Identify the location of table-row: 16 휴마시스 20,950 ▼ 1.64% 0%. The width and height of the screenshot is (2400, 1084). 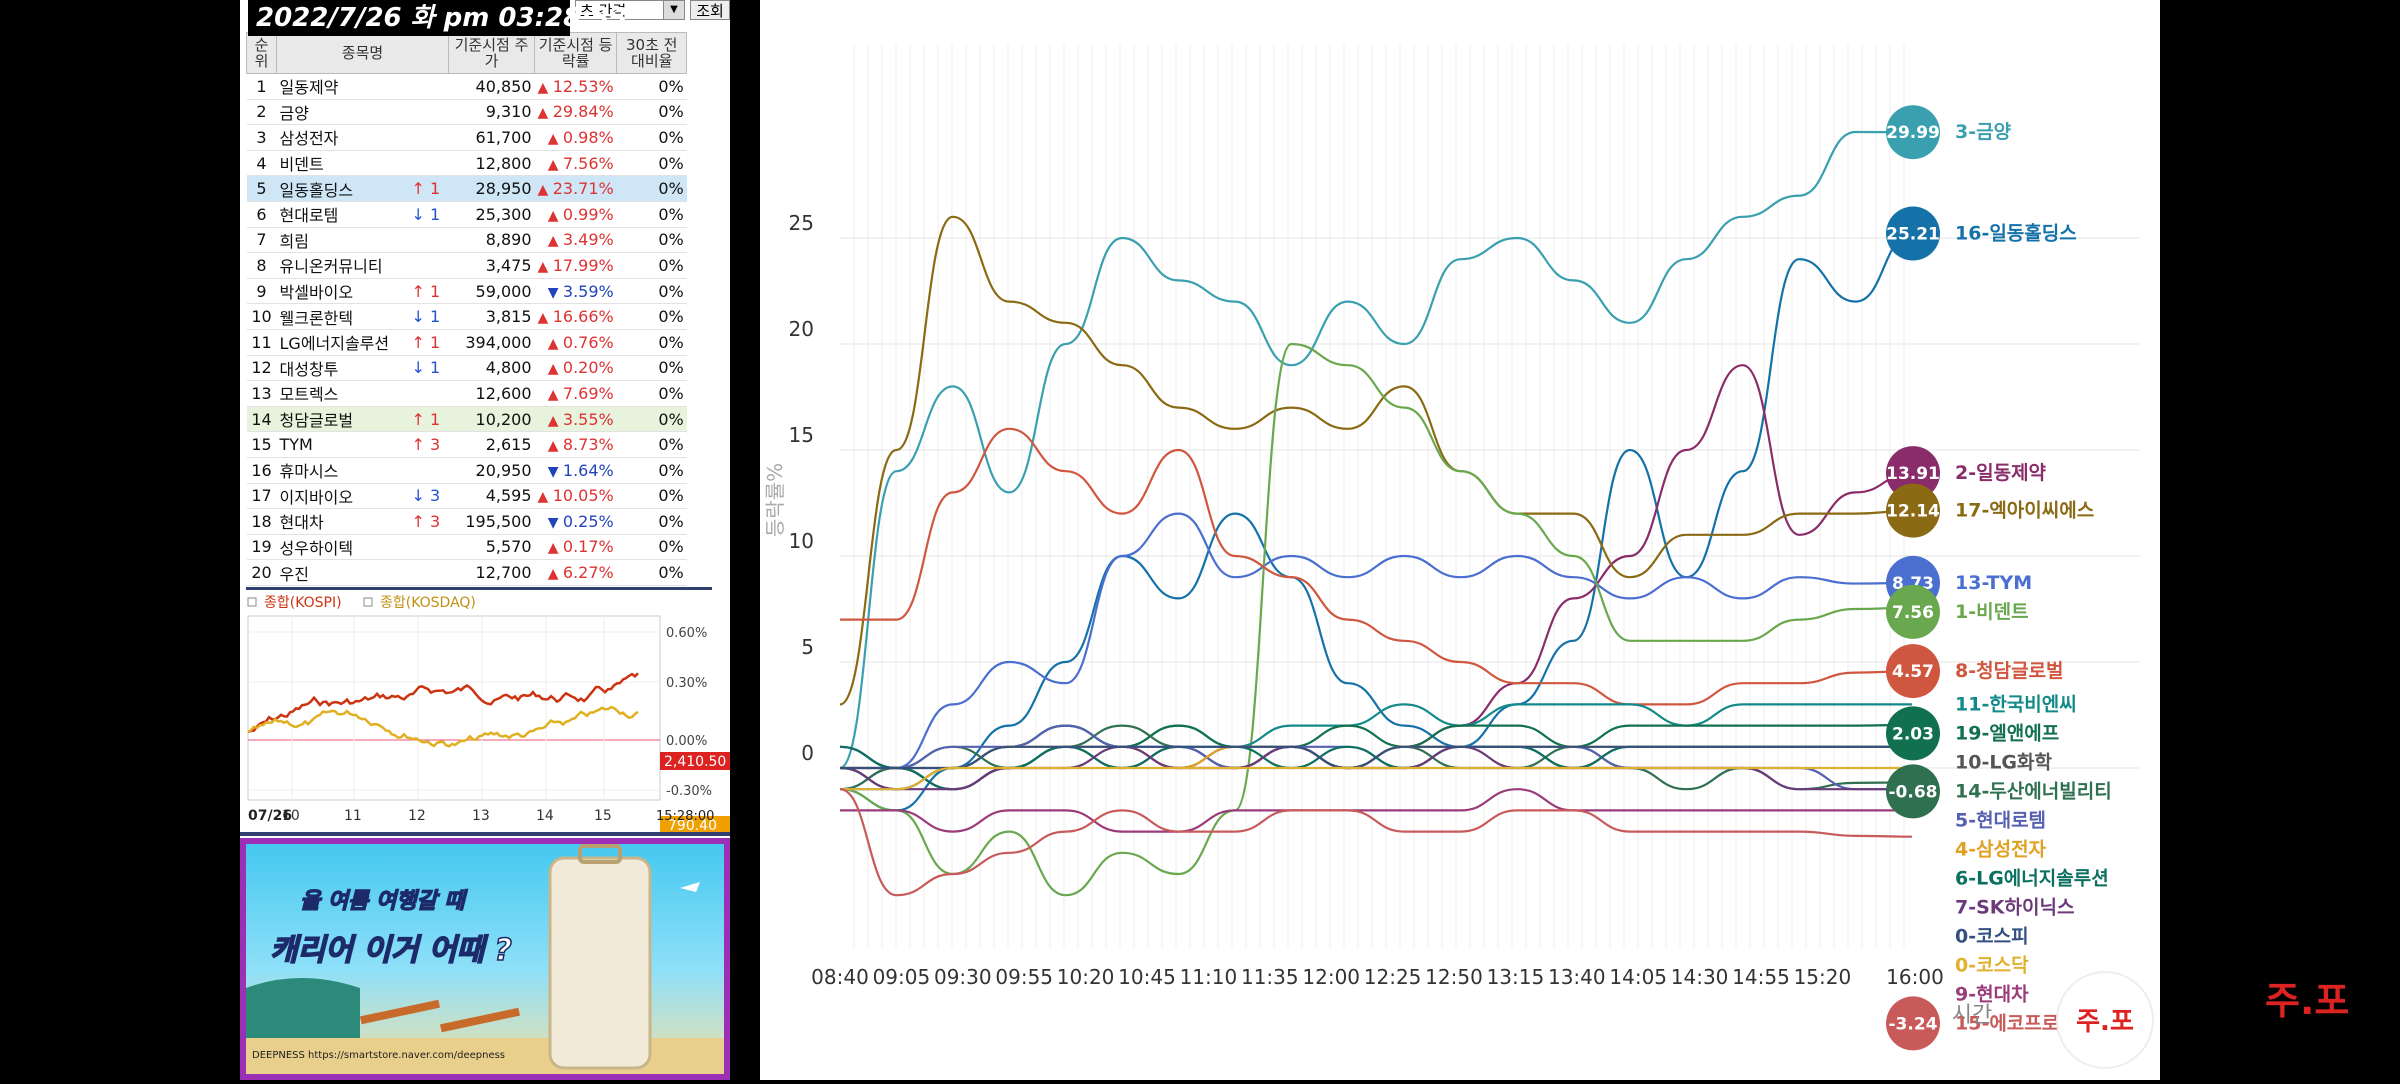
(466, 470).